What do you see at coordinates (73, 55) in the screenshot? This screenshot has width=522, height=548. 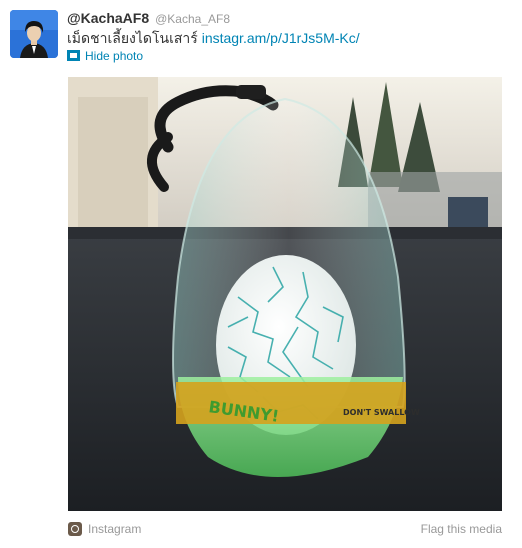 I see `photo-icon` at bounding box center [73, 55].